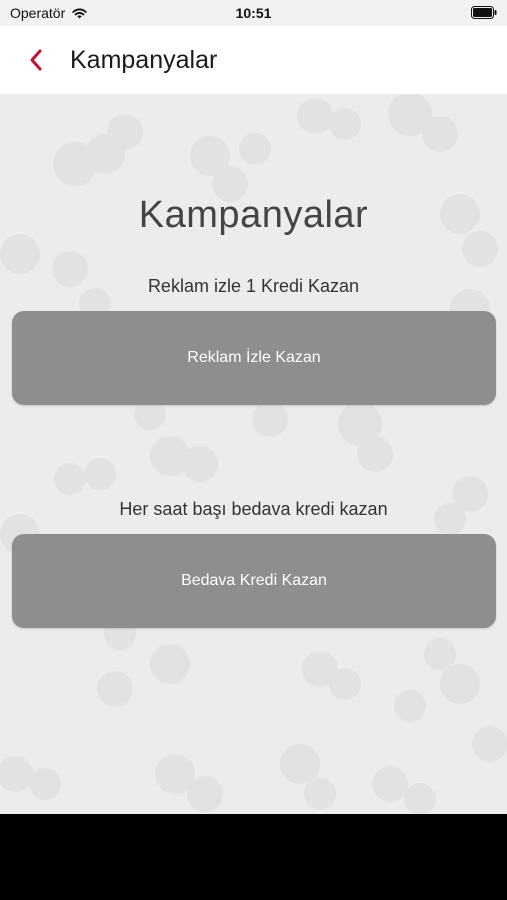 The height and width of the screenshot is (900, 507). Describe the element at coordinates (253, 509) in the screenshot. I see `free-credit-caption: Her saat başı bedava kredi kazan` at that location.